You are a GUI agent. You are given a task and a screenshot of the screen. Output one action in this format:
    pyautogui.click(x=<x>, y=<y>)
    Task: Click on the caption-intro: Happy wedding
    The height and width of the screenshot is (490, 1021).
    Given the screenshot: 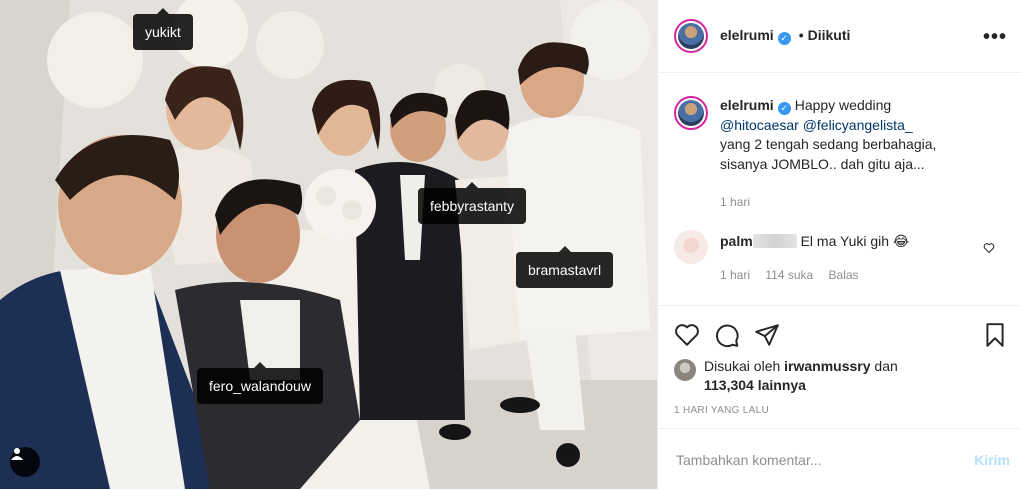 What is the action you would take?
    pyautogui.click(x=843, y=105)
    